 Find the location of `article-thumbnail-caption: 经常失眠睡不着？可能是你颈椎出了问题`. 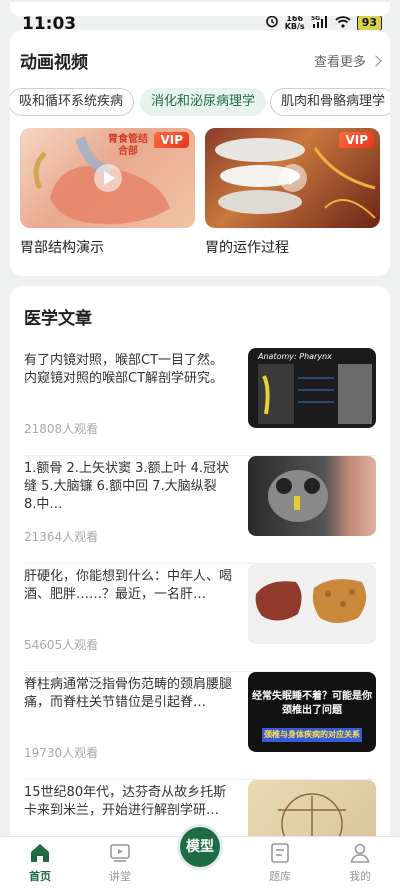

article-thumbnail-caption: 经常失眠睡不着？可能是你颈椎出了问题 is located at coordinates (312, 703).